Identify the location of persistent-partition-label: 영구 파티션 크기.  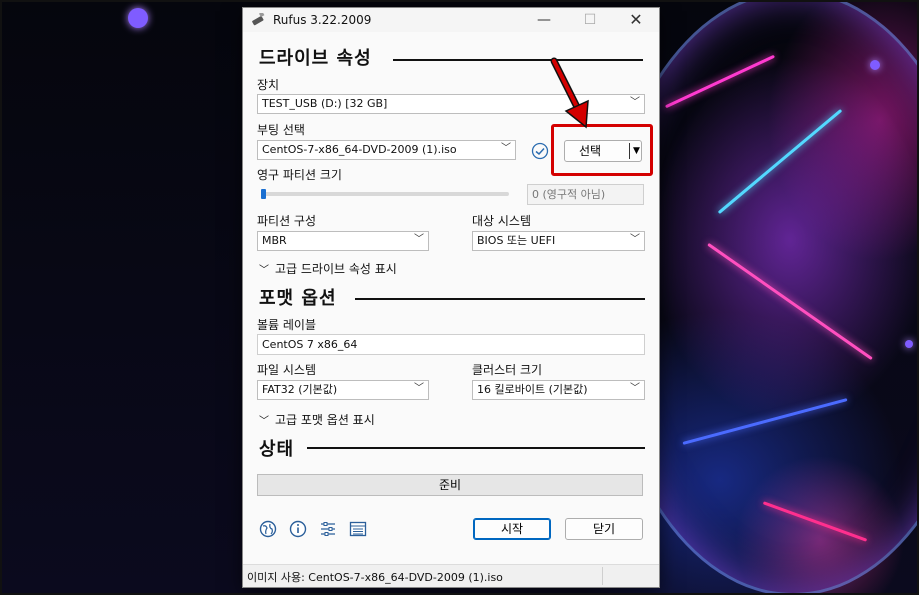
(299, 175).